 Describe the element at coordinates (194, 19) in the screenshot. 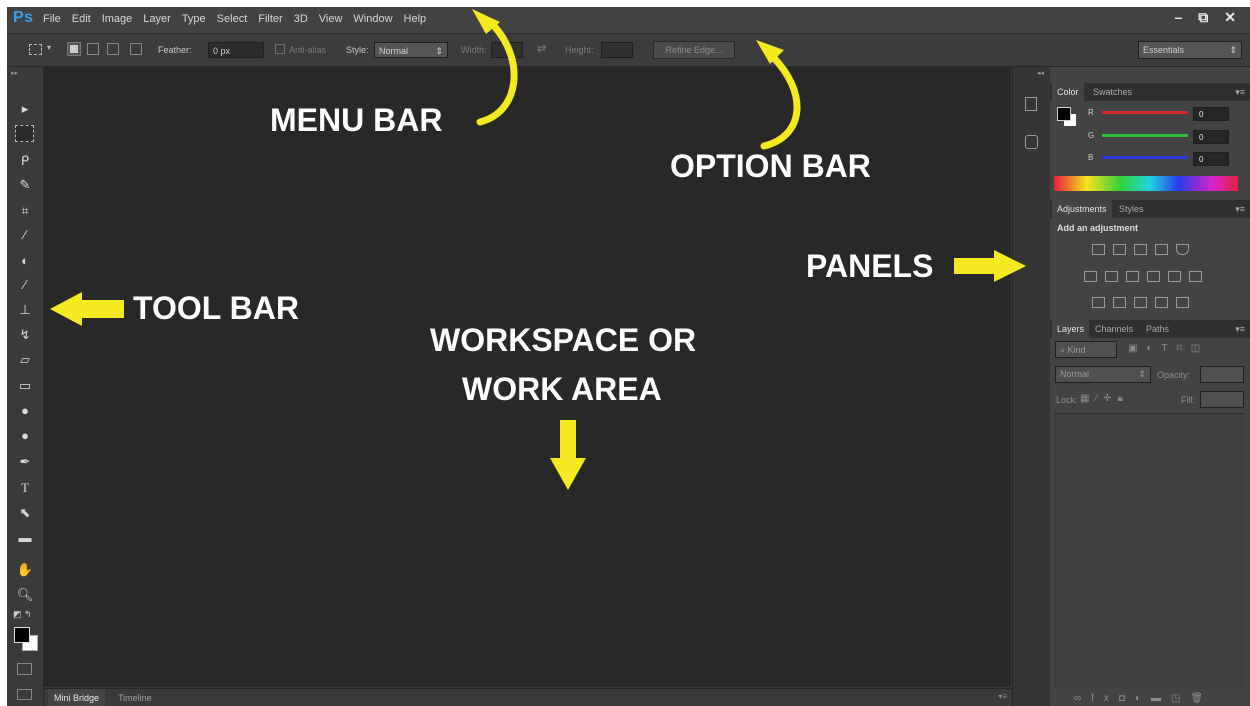

I see `menu-type: Type` at that location.